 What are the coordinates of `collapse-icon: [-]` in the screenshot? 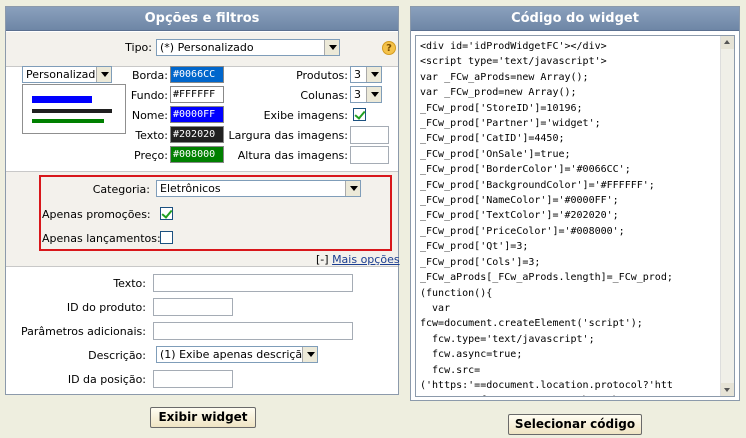 It's located at (322, 259).